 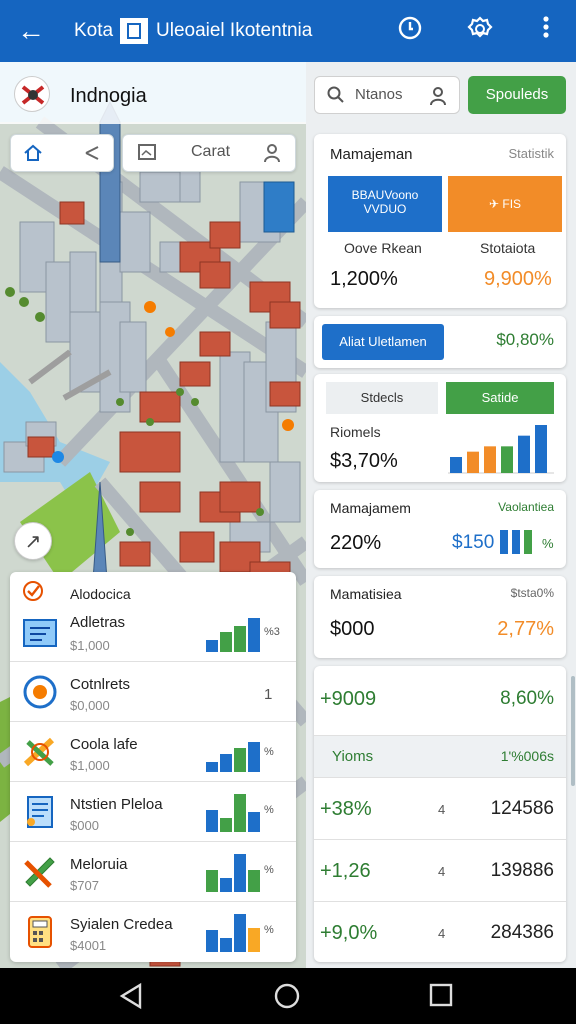 What do you see at coordinates (33, 541) in the screenshot?
I see `compass-icon: ↗` at bounding box center [33, 541].